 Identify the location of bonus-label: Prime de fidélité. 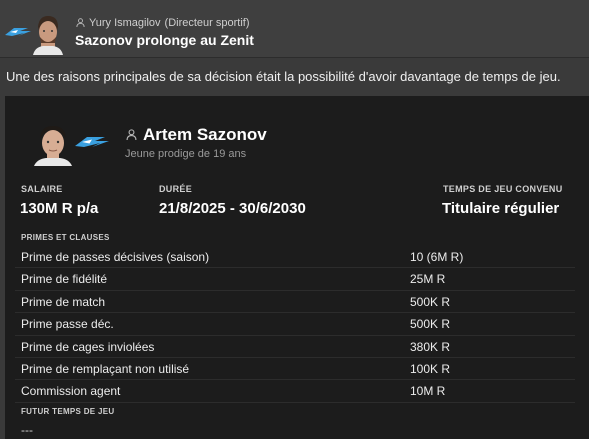
(64, 279).